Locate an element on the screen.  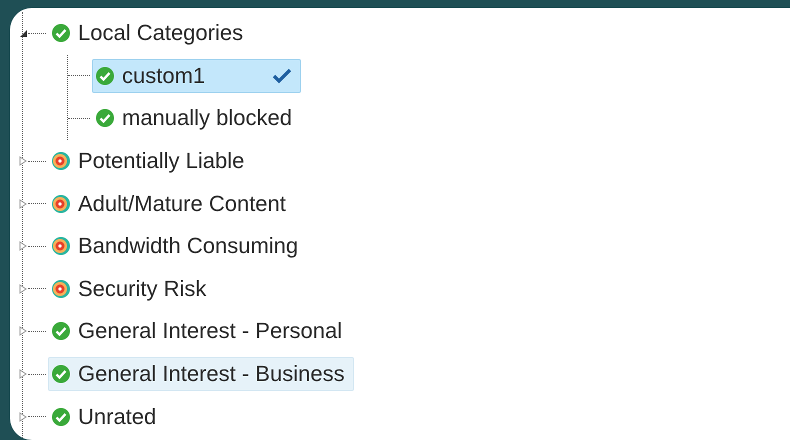
tree-item: Potentially Liable is located at coordinates (151, 161).